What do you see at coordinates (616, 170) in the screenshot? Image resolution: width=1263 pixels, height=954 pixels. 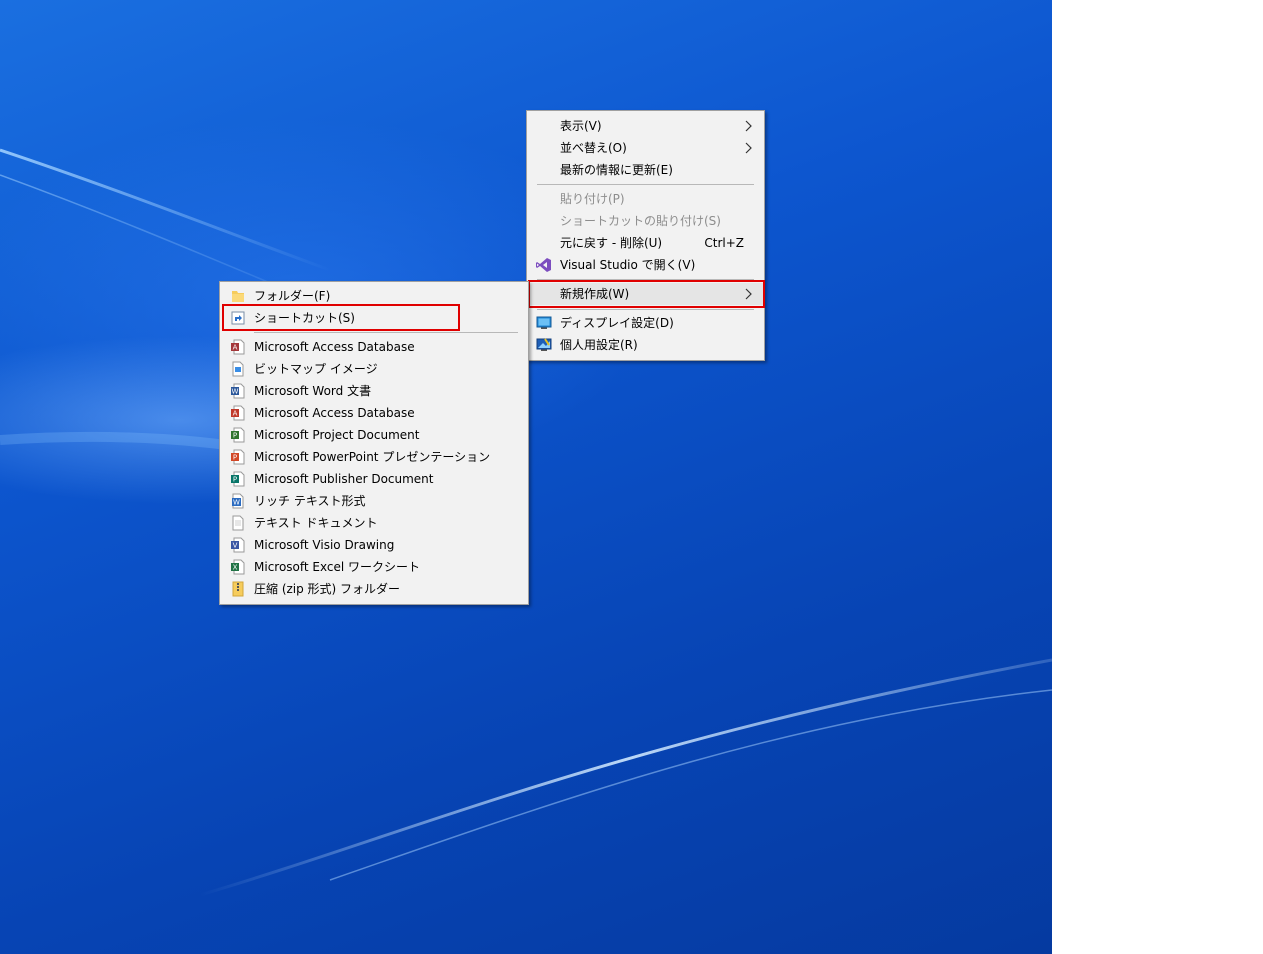 I see `menu-item-label: 最新の情報に更新(E)` at bounding box center [616, 170].